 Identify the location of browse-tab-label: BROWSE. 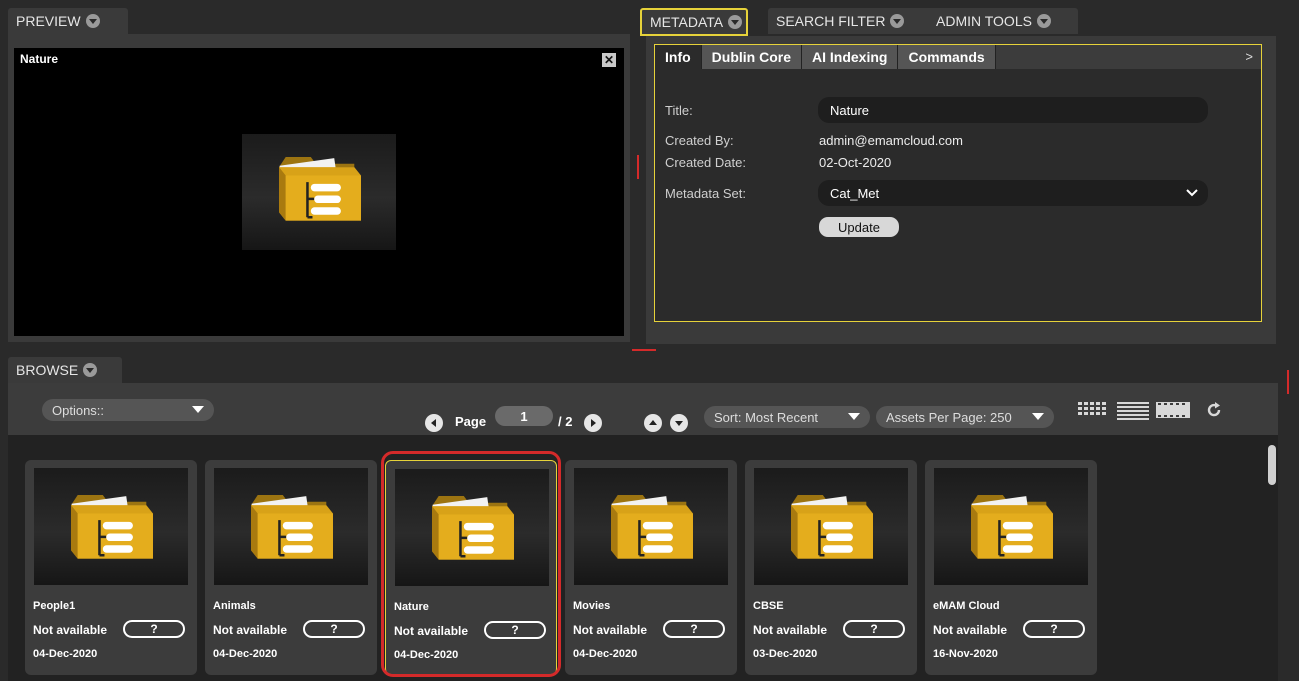
(47, 370).